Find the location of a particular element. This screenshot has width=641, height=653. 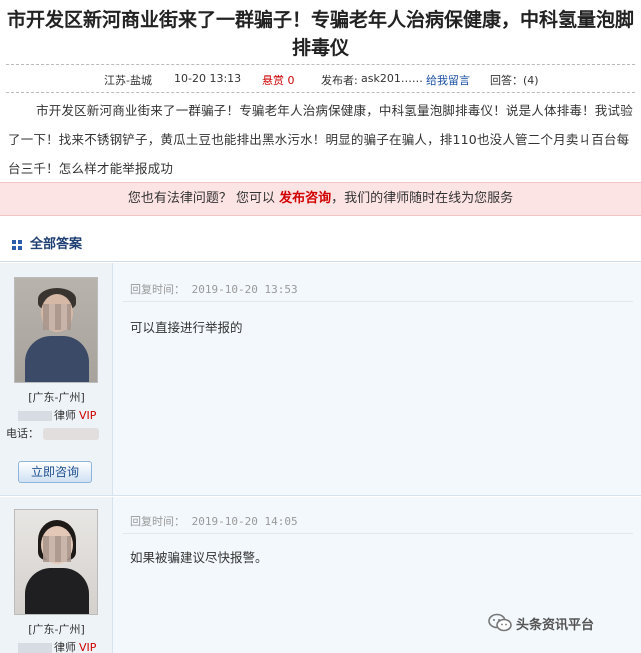

reward: 悬赏 0 is located at coordinates (278, 80).